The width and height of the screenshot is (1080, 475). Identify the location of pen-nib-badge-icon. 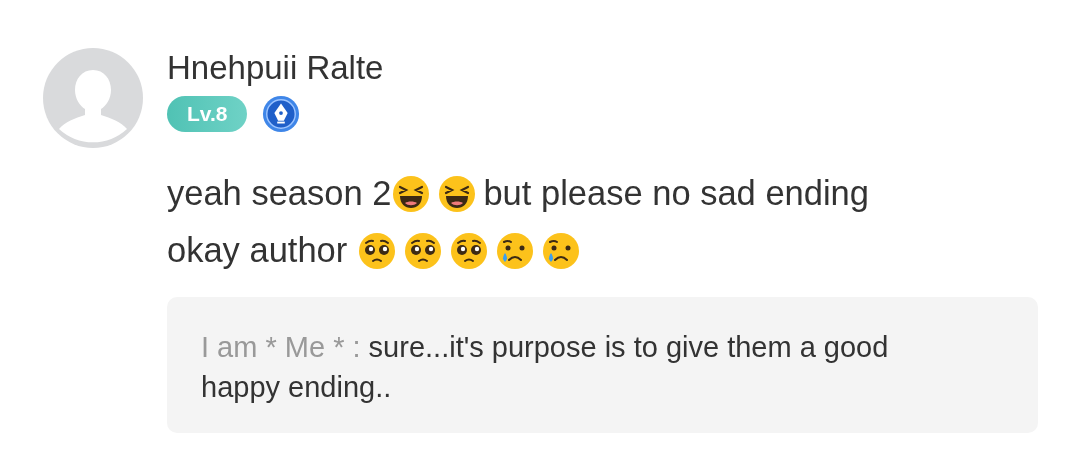
(281, 114).